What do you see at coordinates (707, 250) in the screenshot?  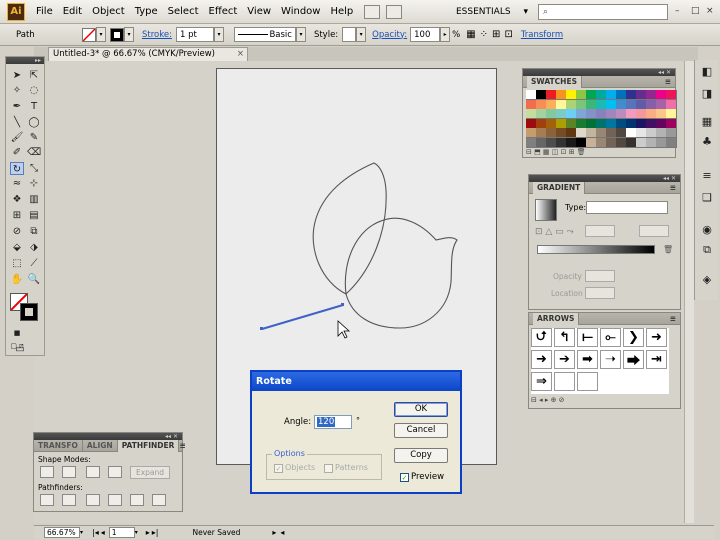 I see `graphic-styles-dock-icon: ⧉` at bounding box center [707, 250].